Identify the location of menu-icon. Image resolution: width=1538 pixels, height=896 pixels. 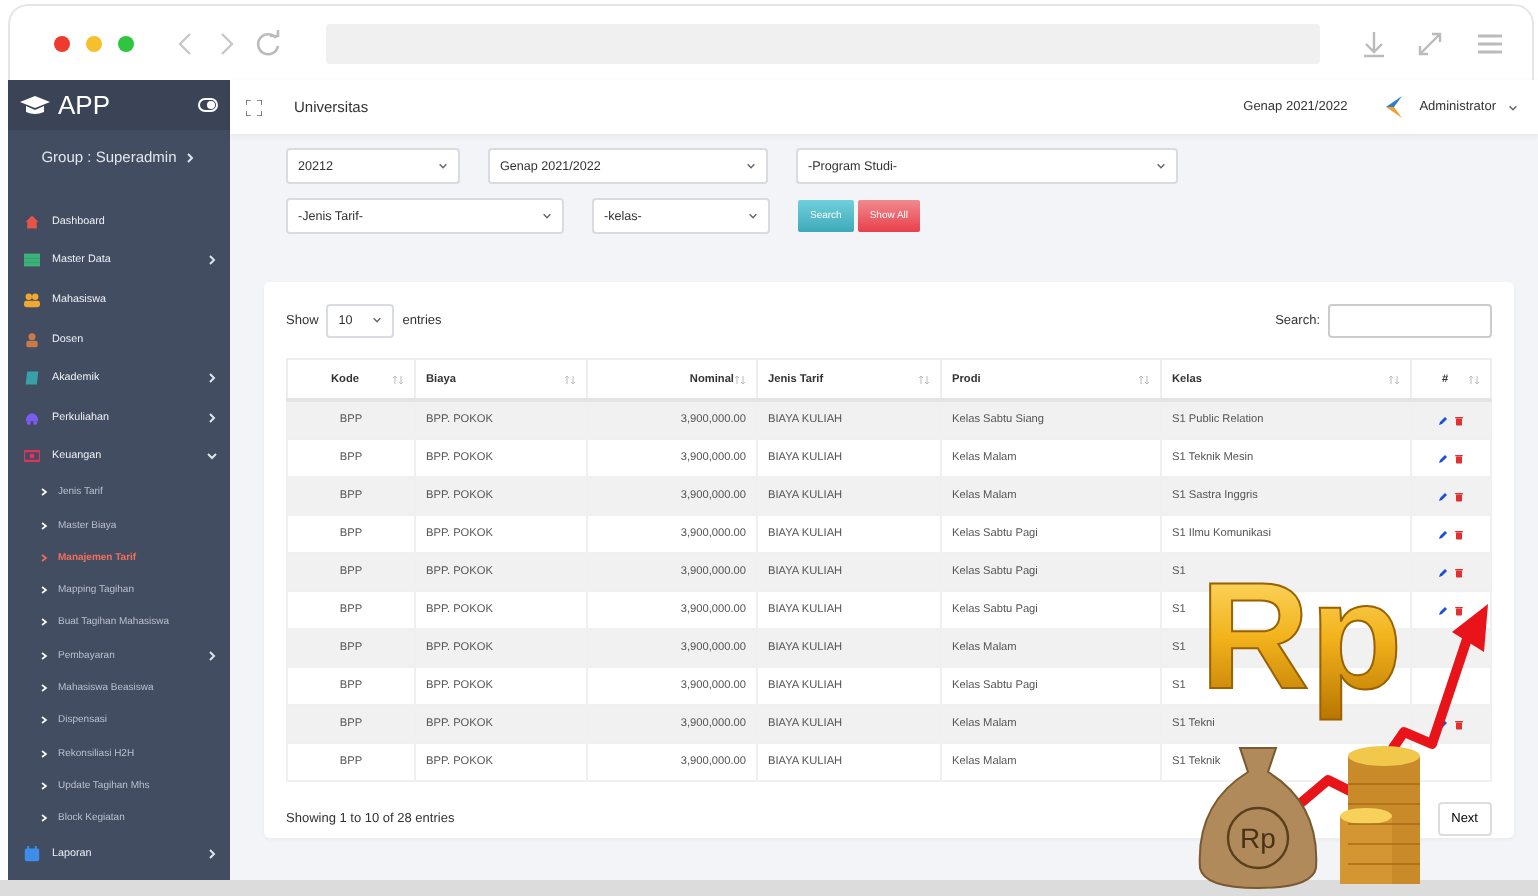
(1490, 43).